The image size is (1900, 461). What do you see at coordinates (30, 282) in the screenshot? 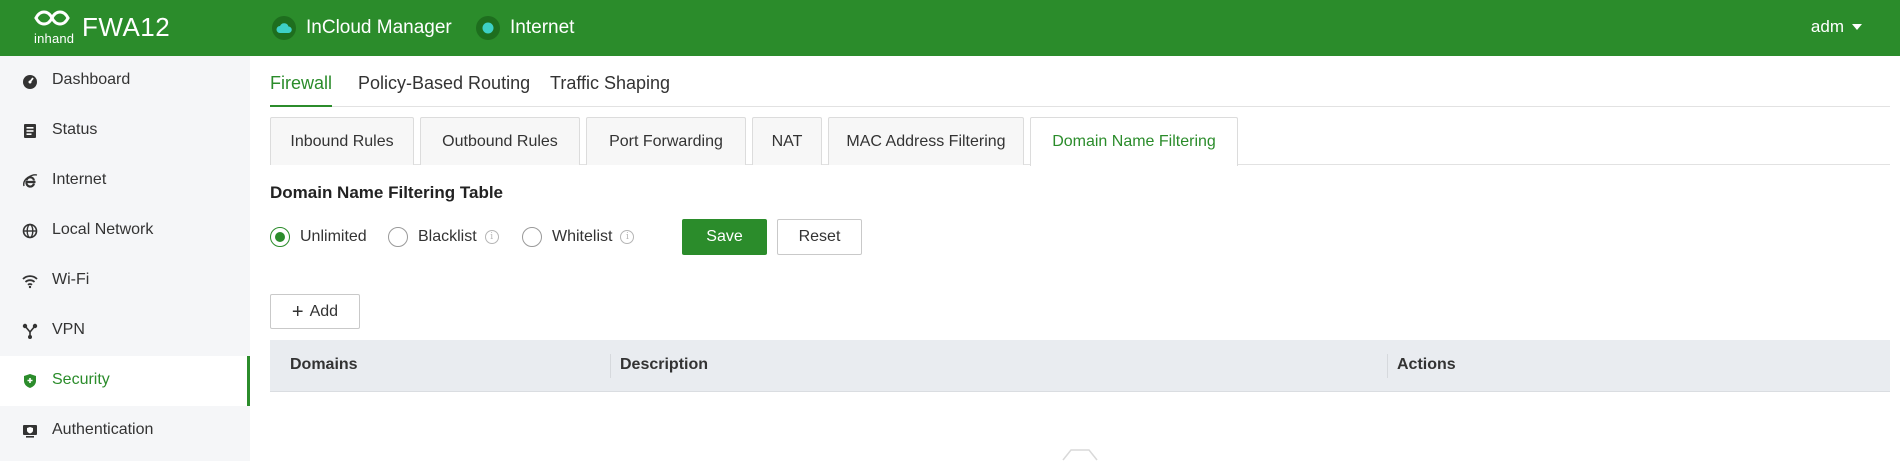
I see `wifi-icon` at bounding box center [30, 282].